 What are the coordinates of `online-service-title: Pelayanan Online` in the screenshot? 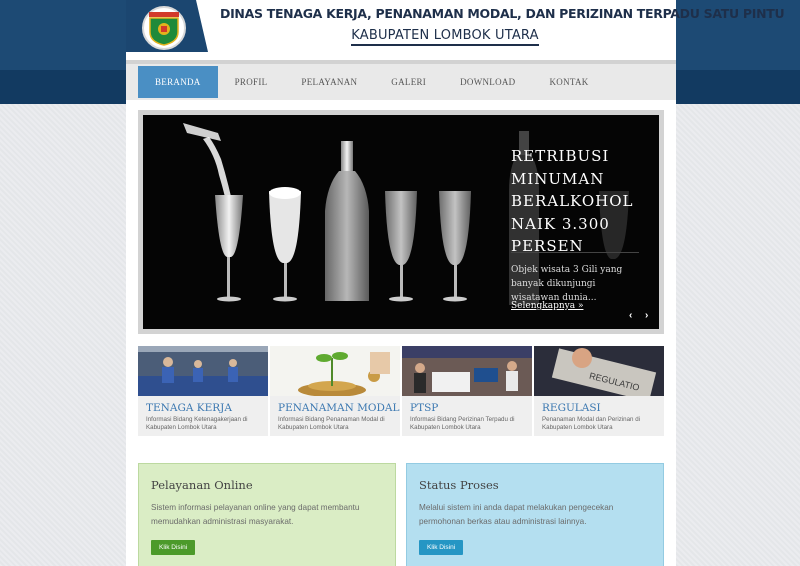 It's located at (202, 485).